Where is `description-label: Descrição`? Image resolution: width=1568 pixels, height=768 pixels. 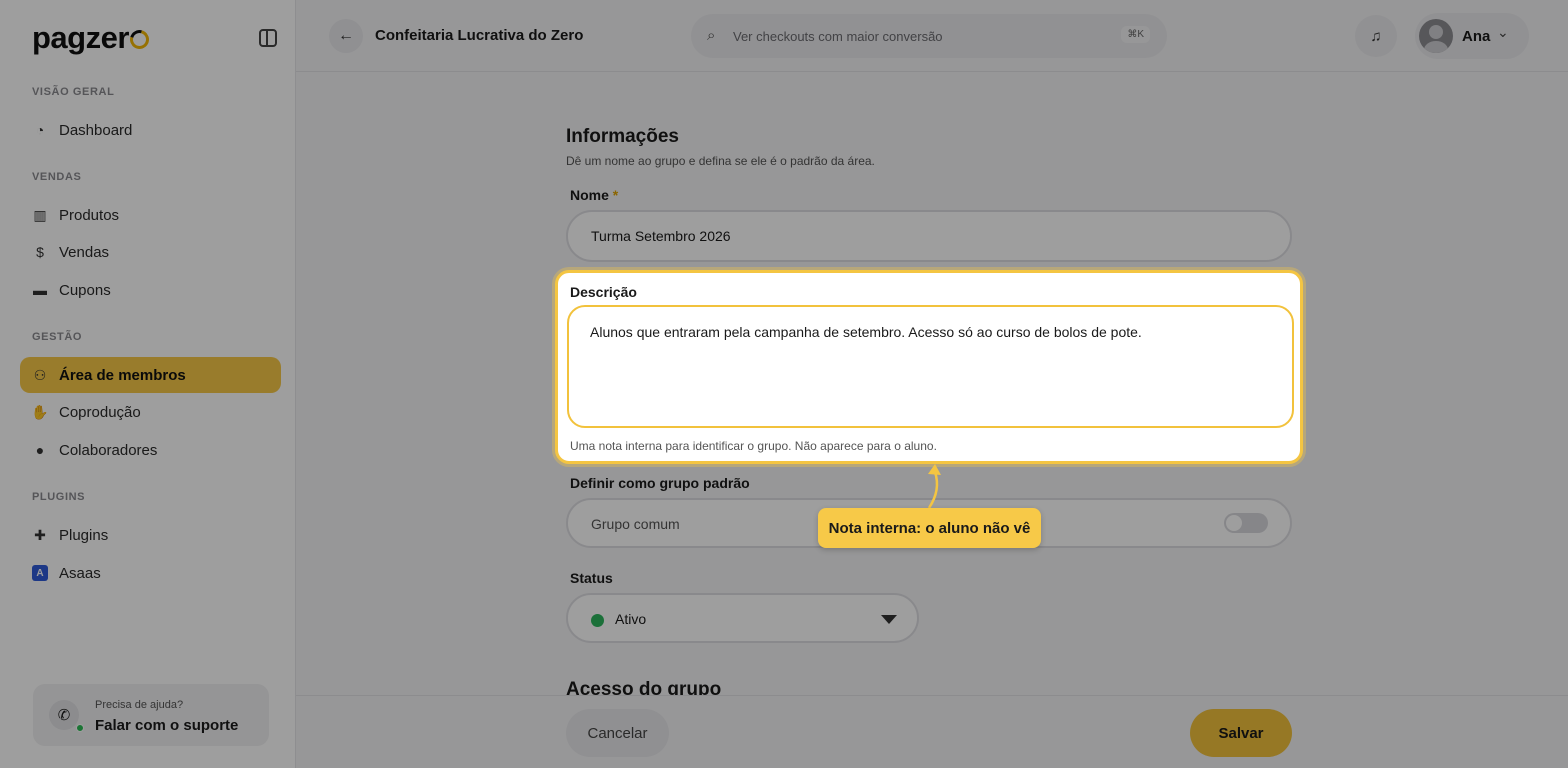
description-label: Descrição is located at coordinates (603, 292).